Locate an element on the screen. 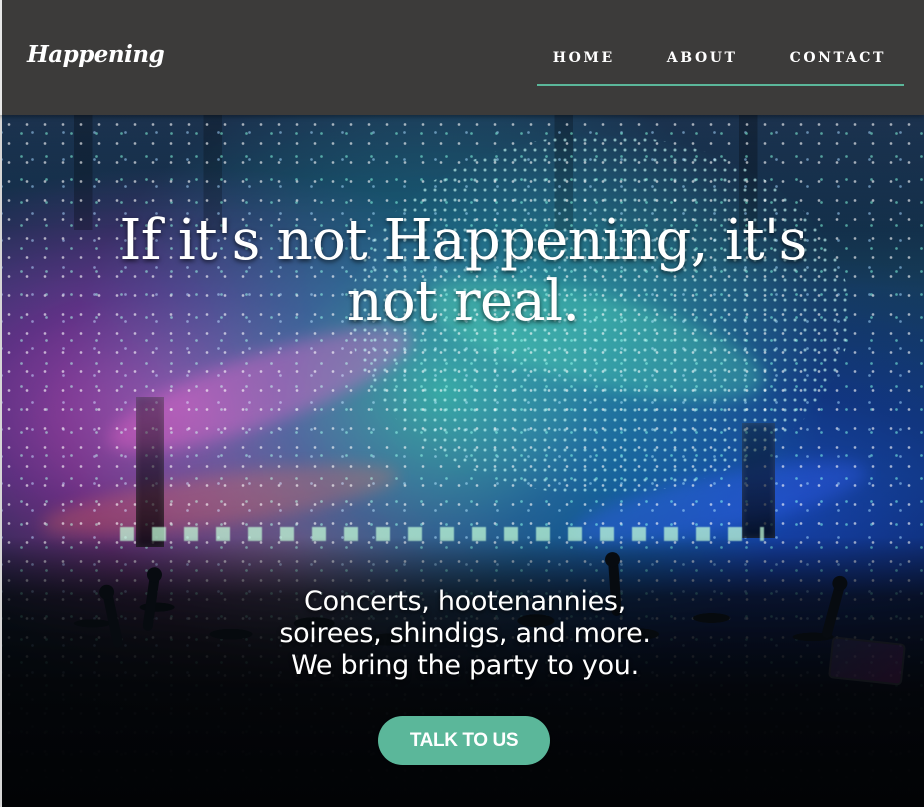 The width and height of the screenshot is (924, 807). left-page-edge is located at coordinates (1, 461).